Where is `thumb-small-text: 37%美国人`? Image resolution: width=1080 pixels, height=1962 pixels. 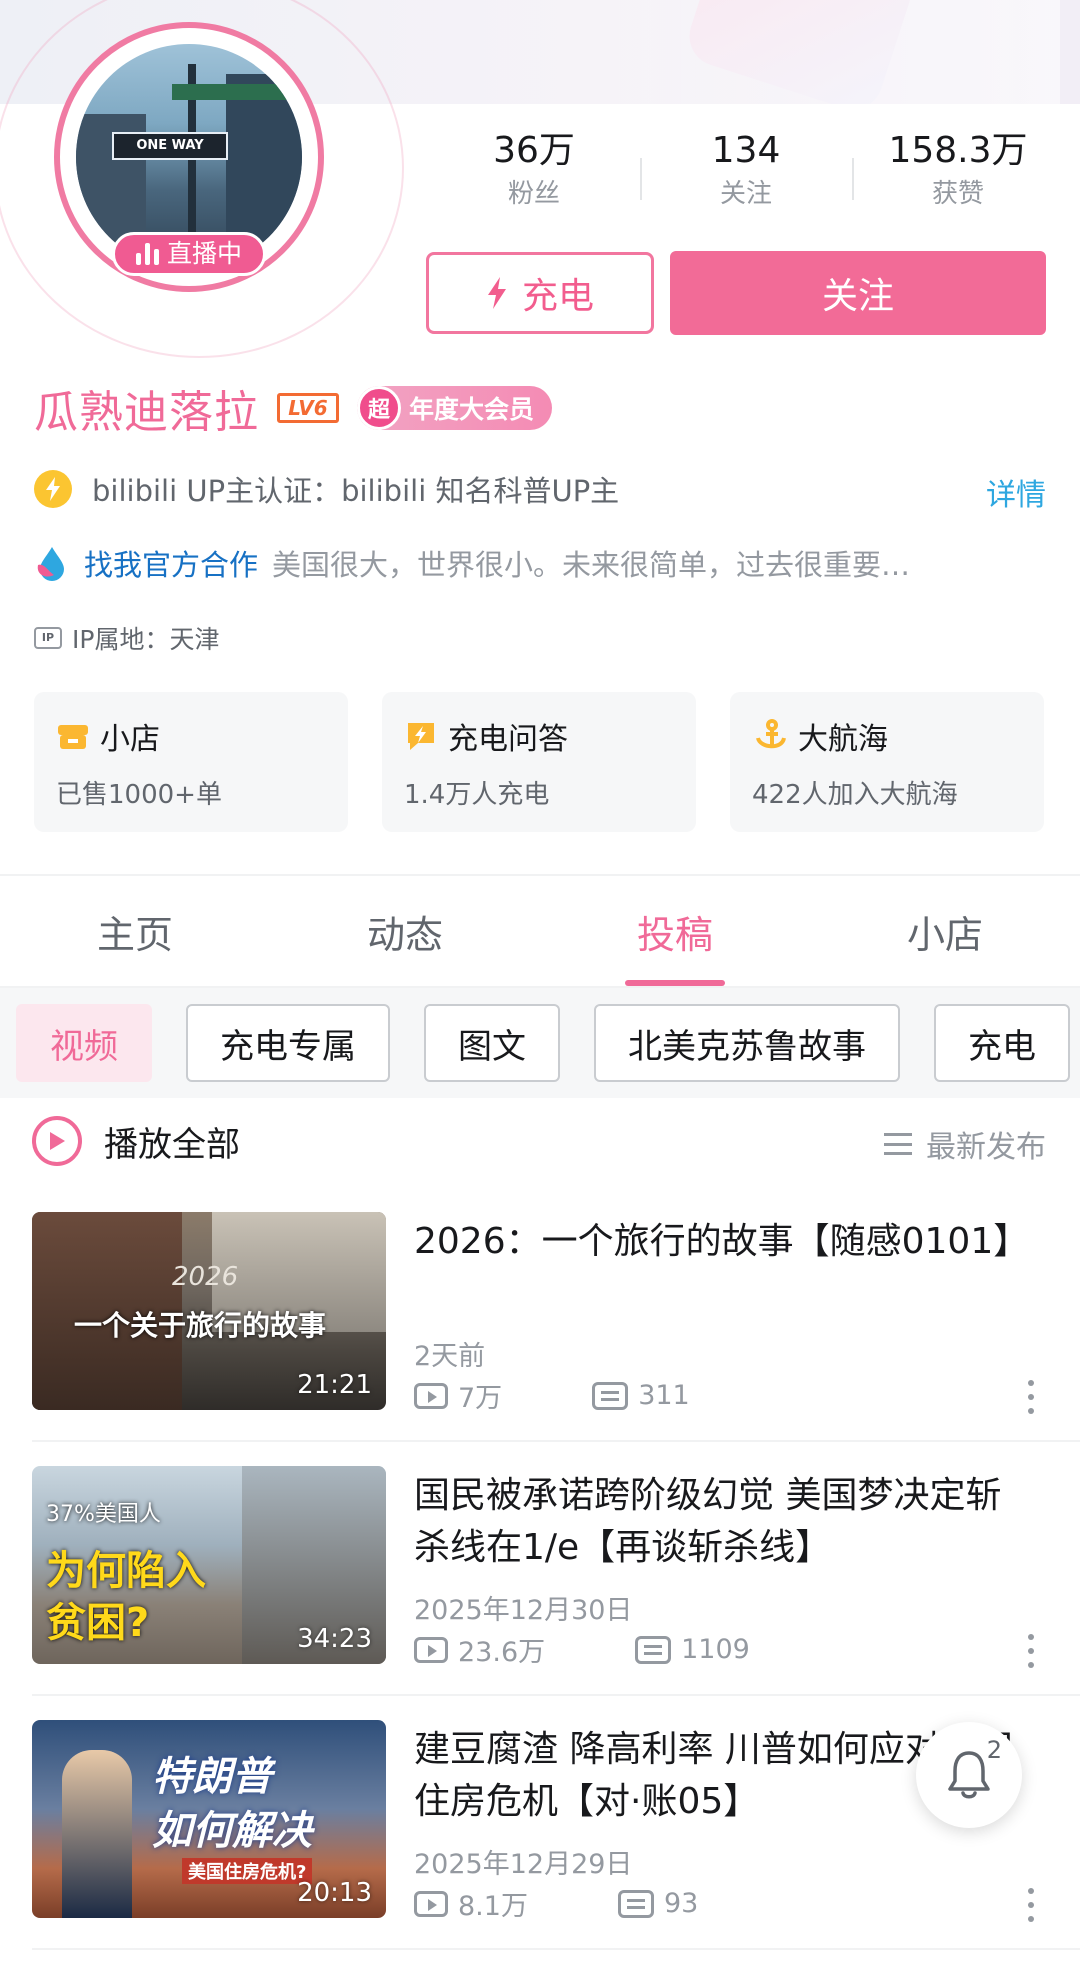 thumb-small-text: 37%美国人 is located at coordinates (103, 1514).